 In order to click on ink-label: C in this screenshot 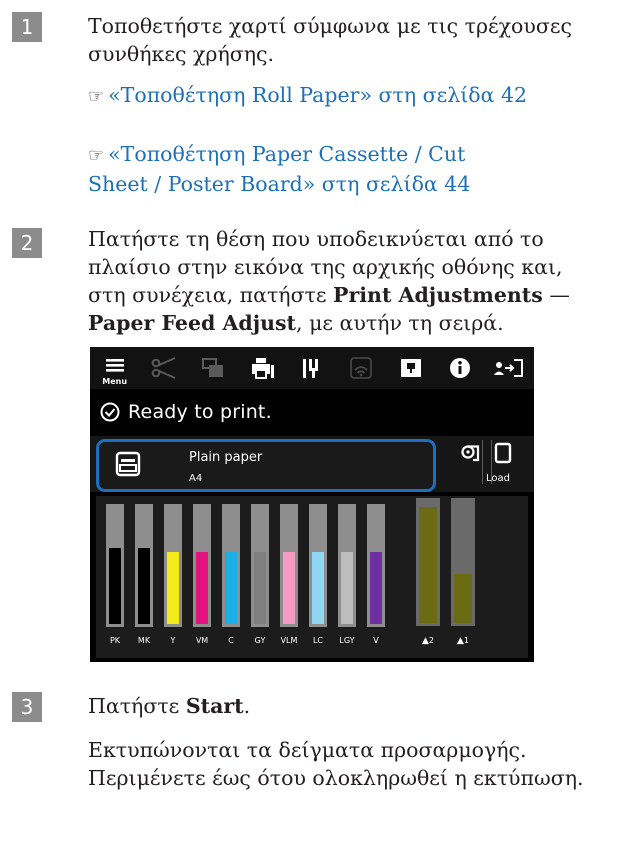, I will do `click(231, 640)`.